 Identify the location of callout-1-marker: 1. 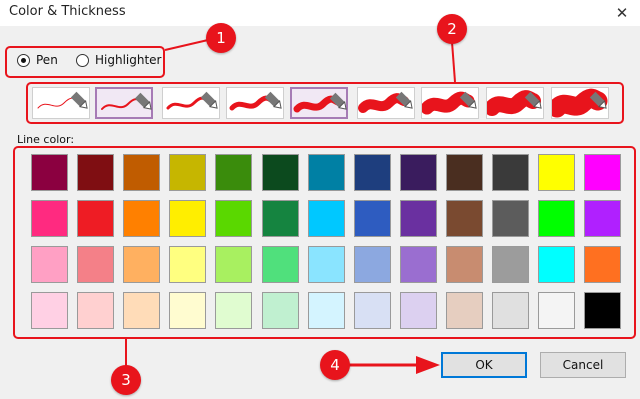
(221, 38).